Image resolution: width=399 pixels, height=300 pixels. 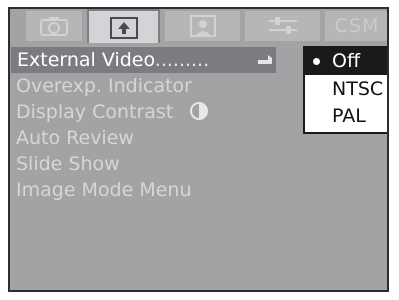 I want to click on portrait-icon, so click(x=203, y=26).